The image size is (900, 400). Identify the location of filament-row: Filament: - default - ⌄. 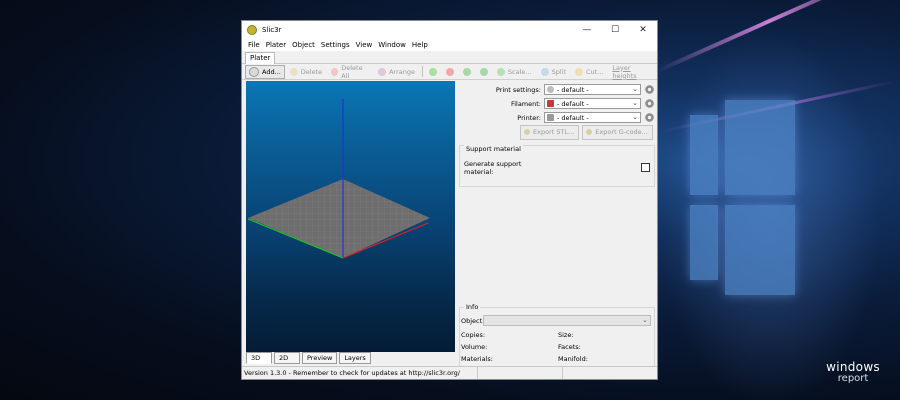
(557, 104).